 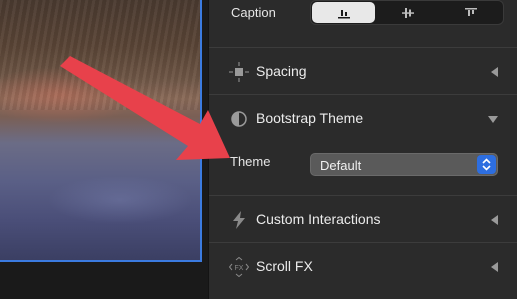 What do you see at coordinates (493, 119) in the screenshot?
I see `expand-caret-icon` at bounding box center [493, 119].